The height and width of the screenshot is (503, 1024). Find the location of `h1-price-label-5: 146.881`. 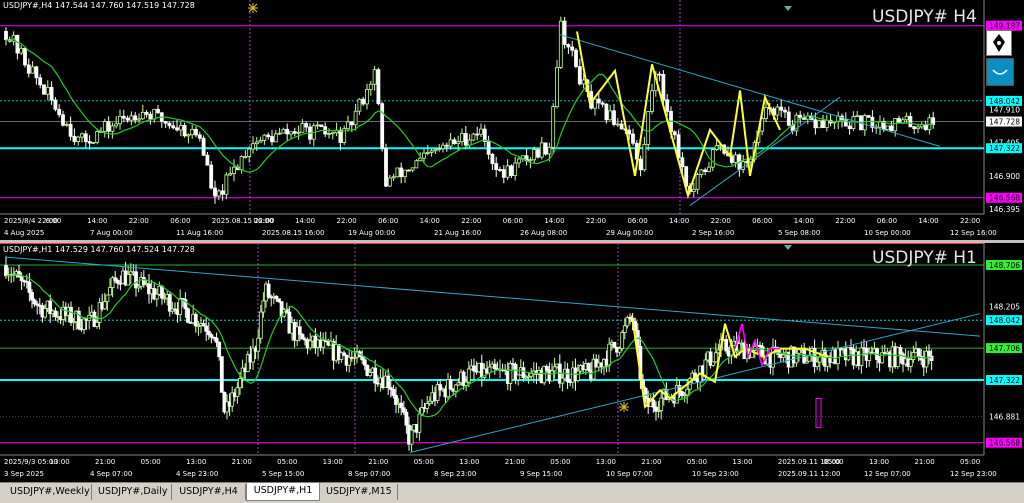

h1-price-label-5: 146.881 is located at coordinates (1004, 417).